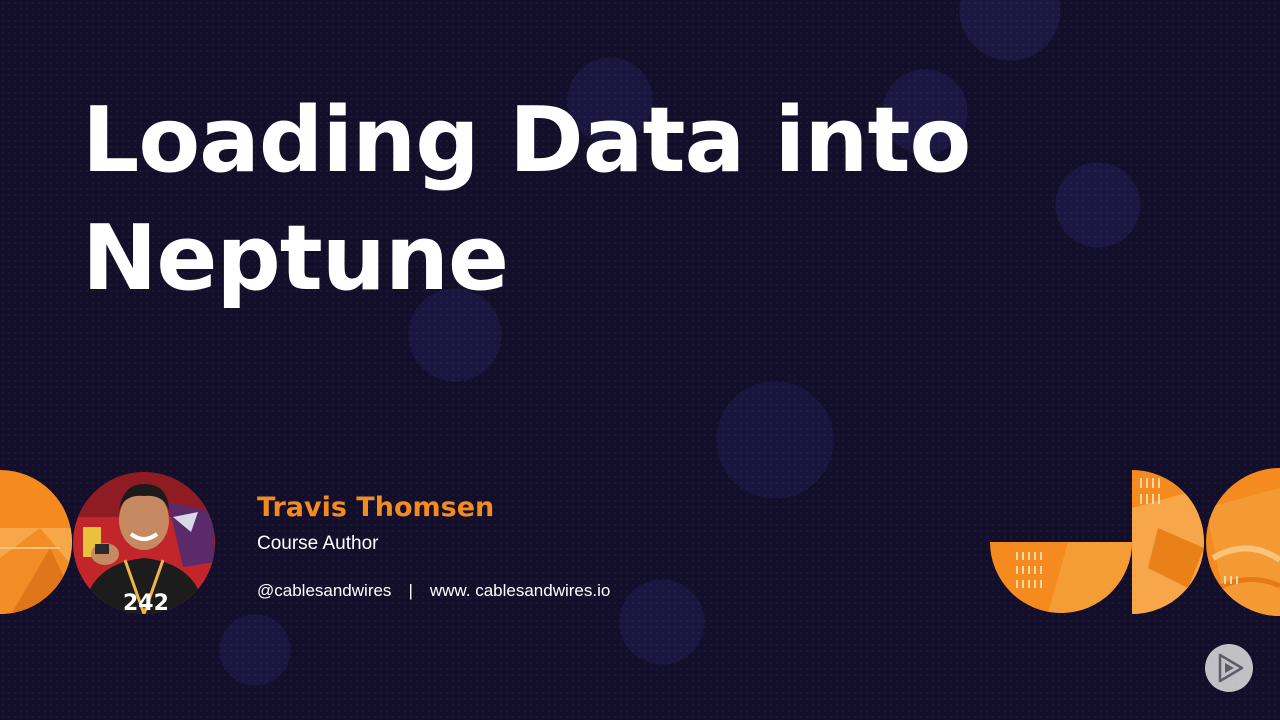  What do you see at coordinates (526, 140) in the screenshot?
I see `slide-title-line-1: Loading Data into` at bounding box center [526, 140].